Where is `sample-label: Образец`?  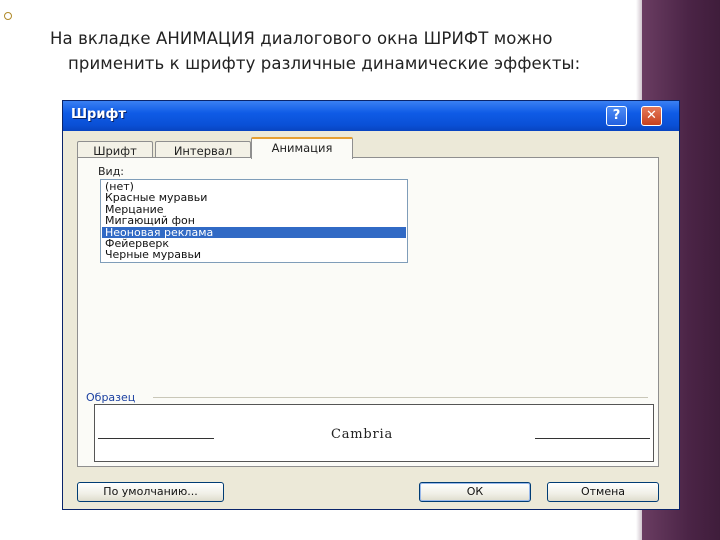
sample-label: Образец is located at coordinates (111, 397).